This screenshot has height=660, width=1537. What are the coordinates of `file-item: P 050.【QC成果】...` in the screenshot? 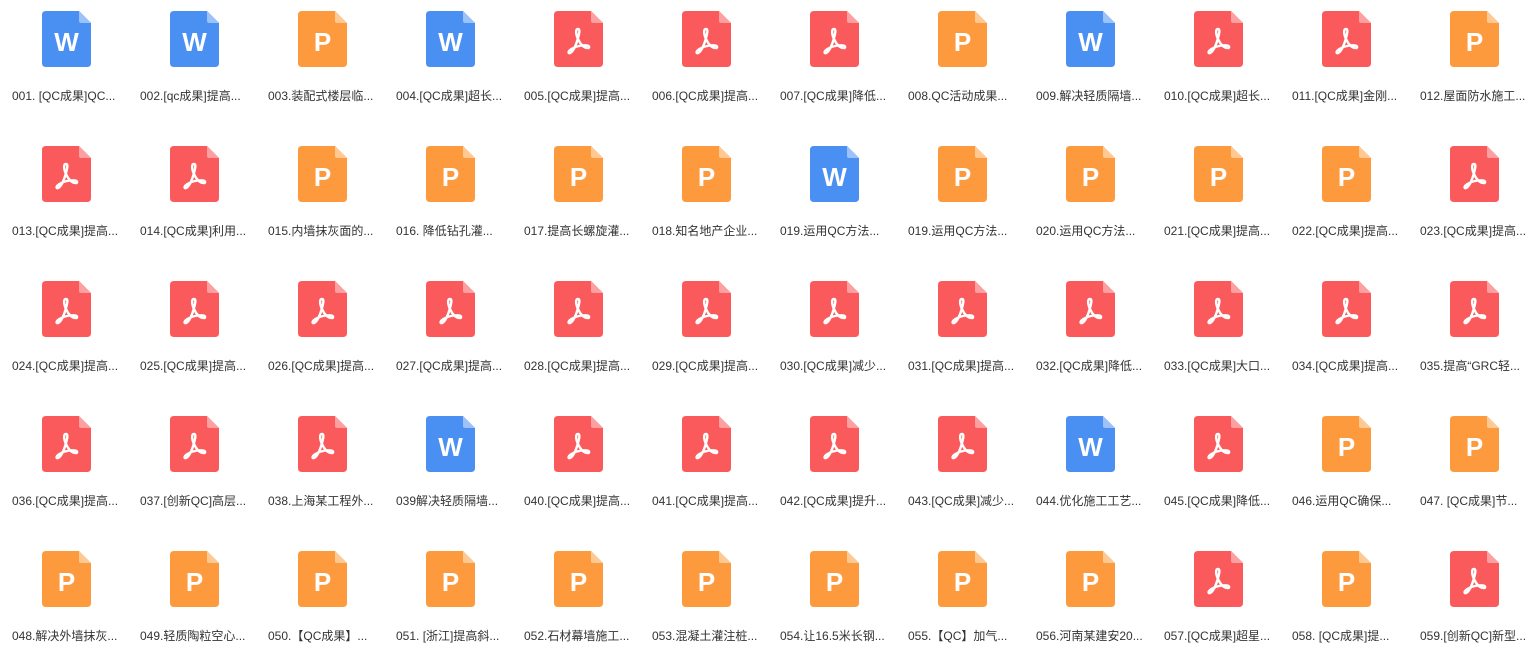 It's located at (318, 600).